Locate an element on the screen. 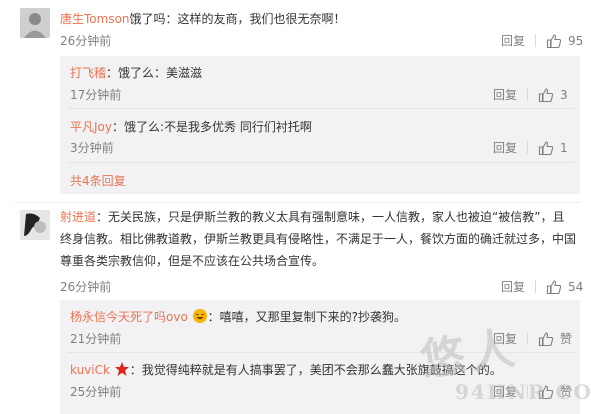  red-star-icon is located at coordinates (121, 369).